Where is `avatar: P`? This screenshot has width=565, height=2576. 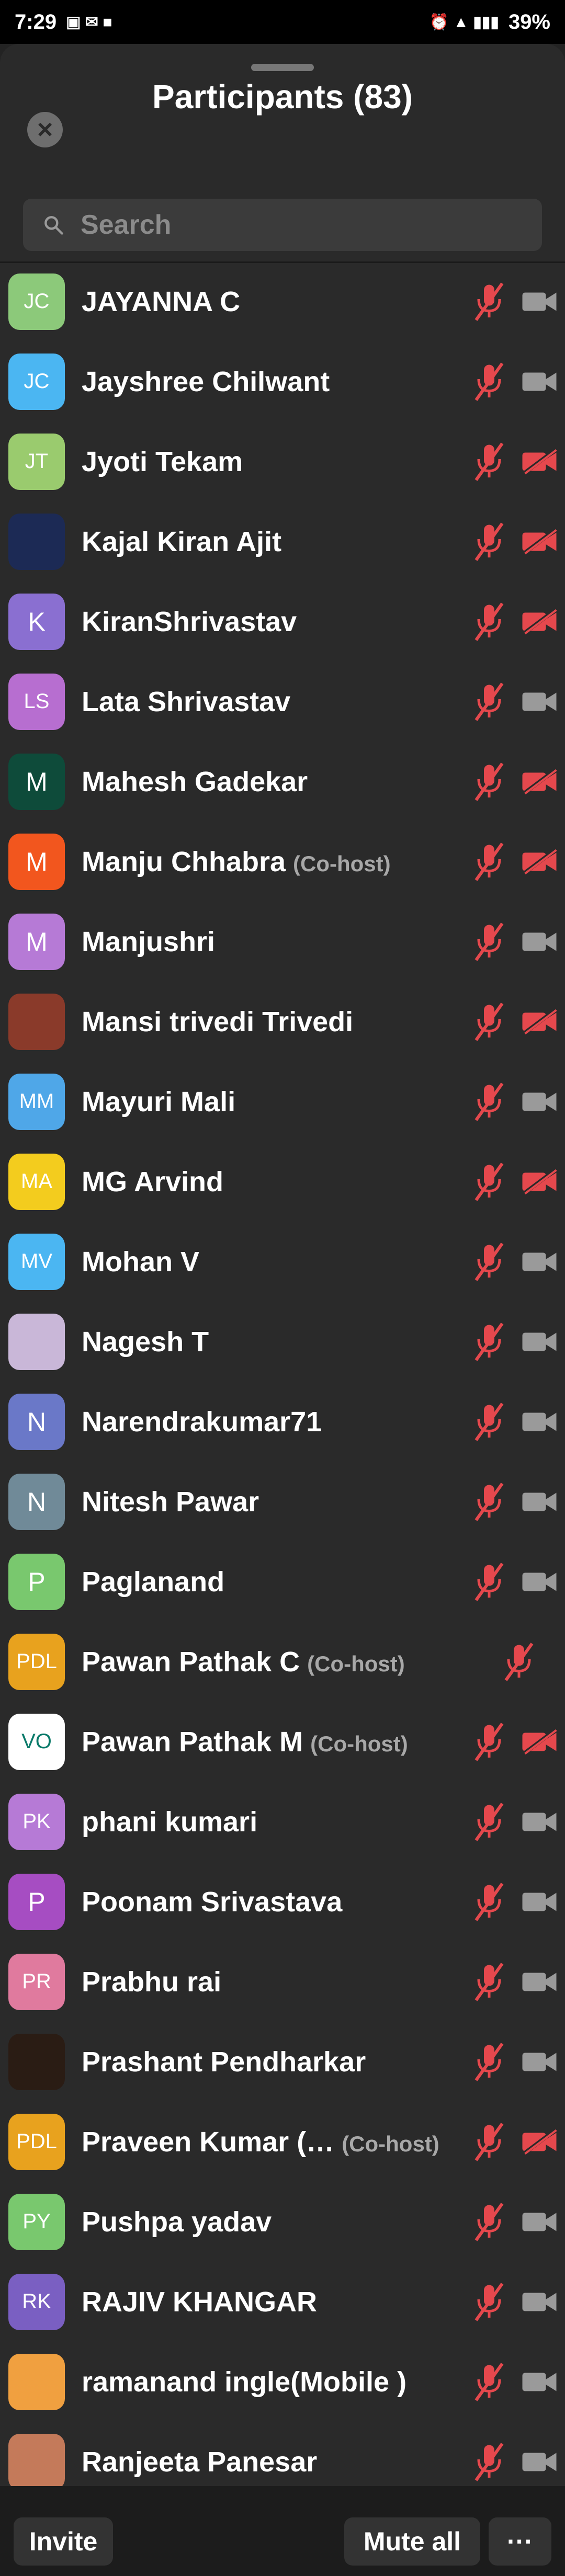 avatar: P is located at coordinates (36, 1902).